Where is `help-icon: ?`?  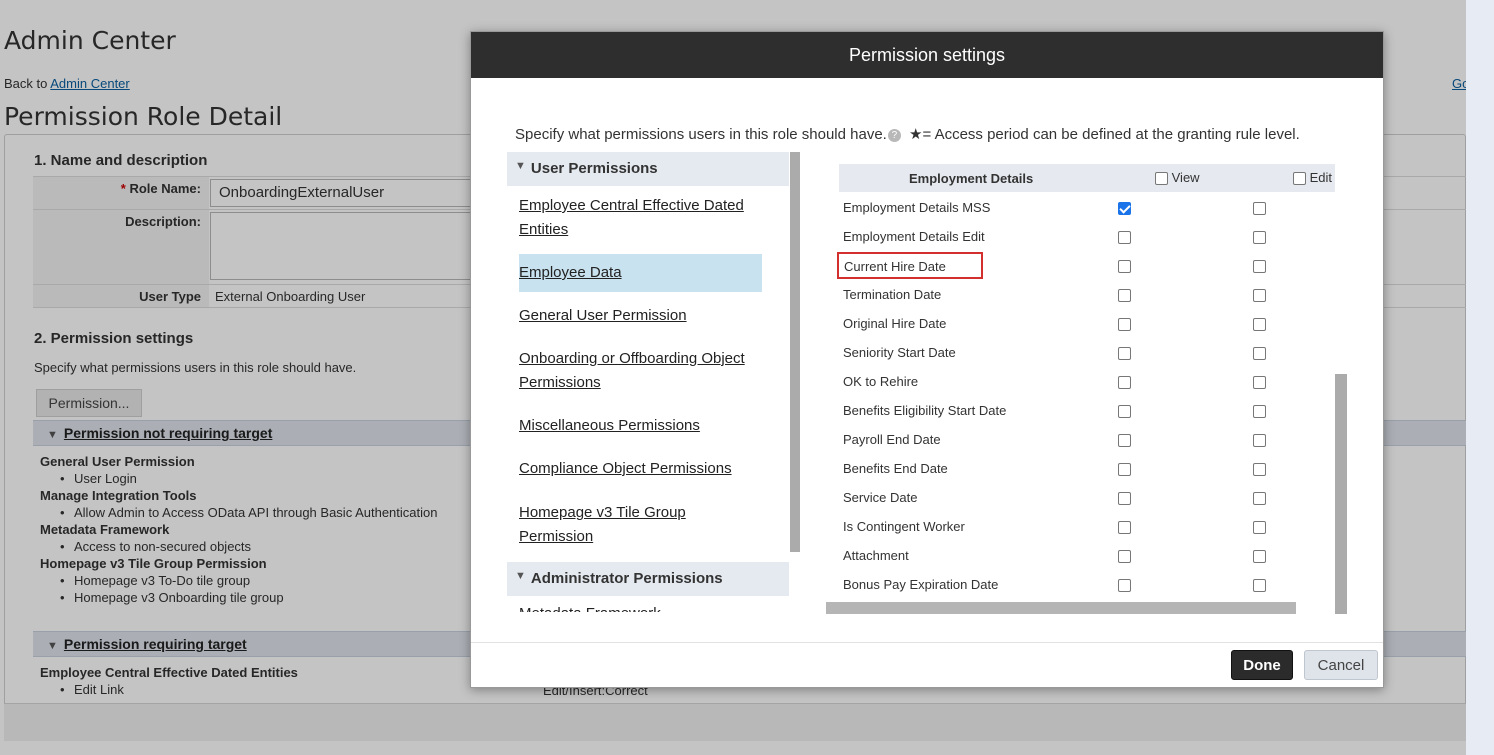
help-icon: ? is located at coordinates (894, 135).